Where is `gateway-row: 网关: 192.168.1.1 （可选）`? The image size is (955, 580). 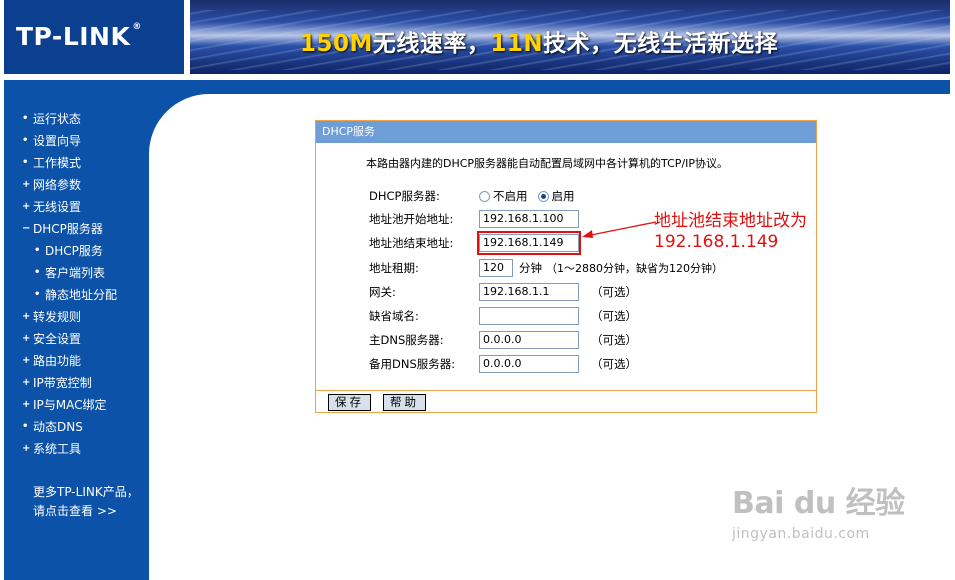 gateway-row: 网关: 192.168.1.1 （可选） is located at coordinates (503, 292).